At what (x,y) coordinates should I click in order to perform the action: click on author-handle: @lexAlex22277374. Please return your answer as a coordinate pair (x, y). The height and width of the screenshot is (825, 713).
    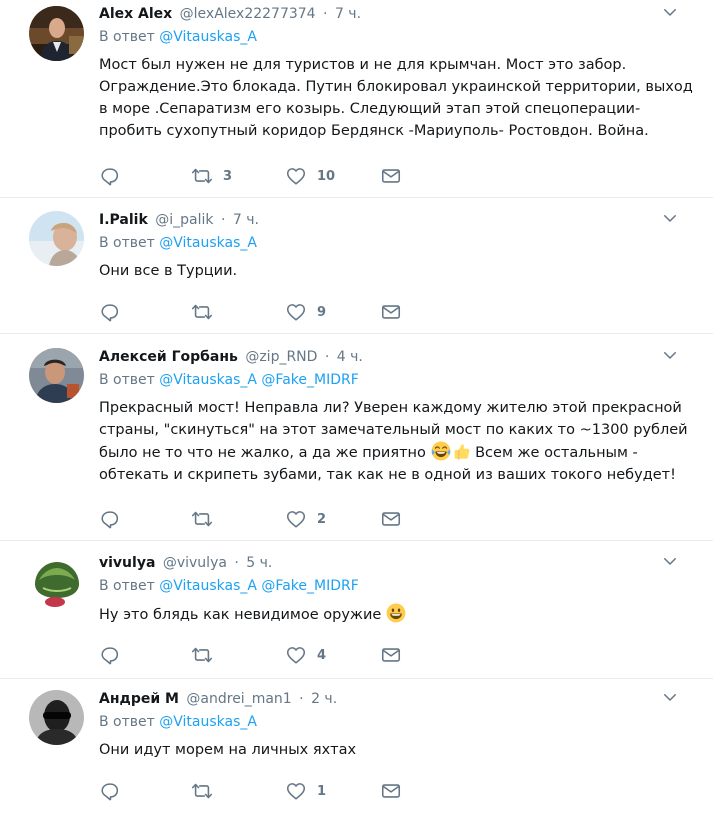
    Looking at the image, I should click on (248, 14).